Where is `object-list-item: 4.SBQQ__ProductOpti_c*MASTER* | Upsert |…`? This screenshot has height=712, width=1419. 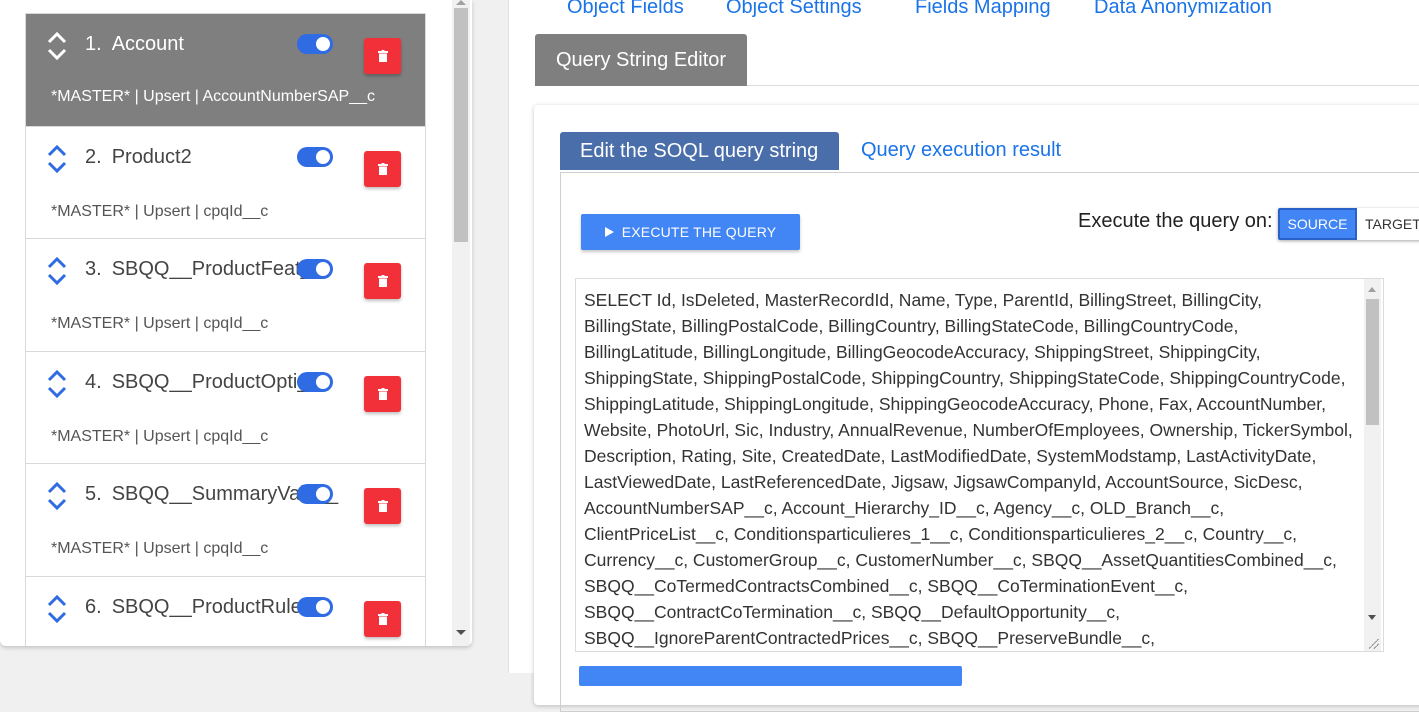
object-list-item: 4.SBQQ__ProductOpti_c*MASTER* | Upsert |… is located at coordinates (225, 407).